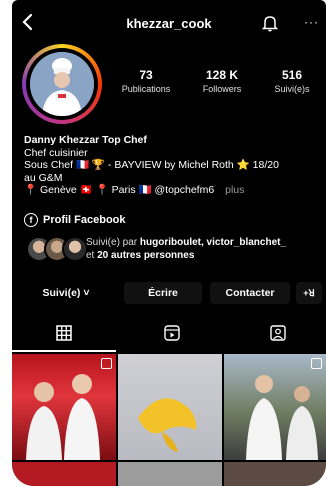  What do you see at coordinates (292, 75) in the screenshot?
I see `stat-following-count: 516` at bounding box center [292, 75].